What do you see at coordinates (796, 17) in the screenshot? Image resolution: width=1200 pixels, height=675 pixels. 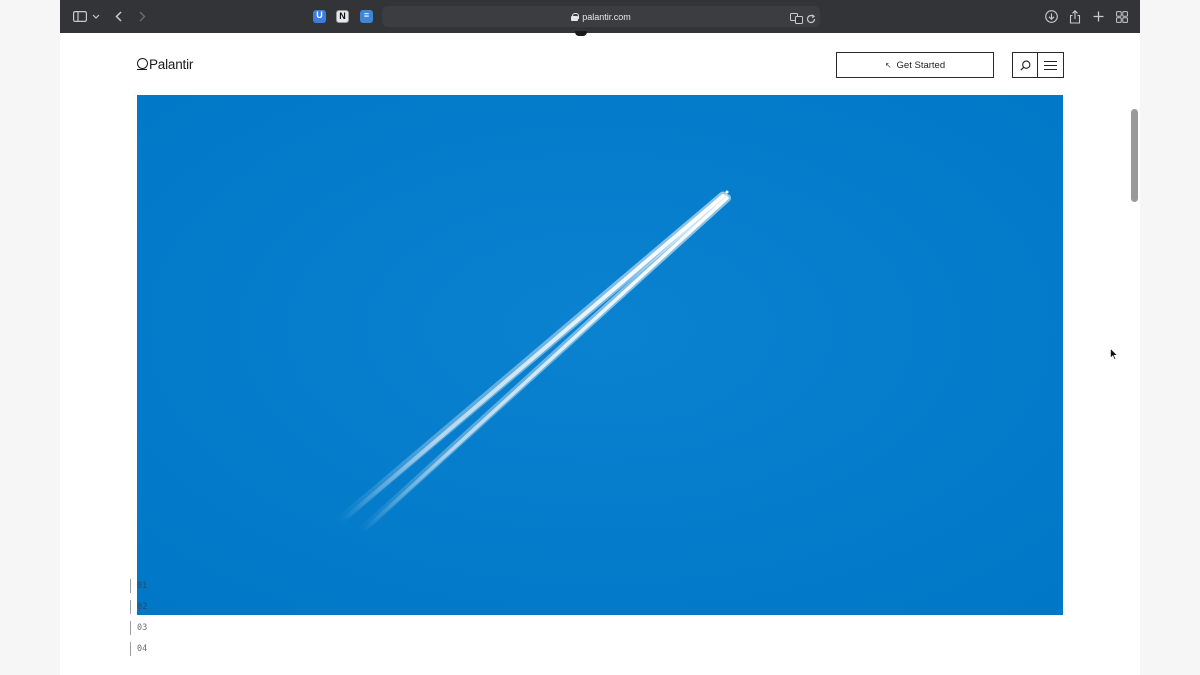 I see `translate-icon` at bounding box center [796, 17].